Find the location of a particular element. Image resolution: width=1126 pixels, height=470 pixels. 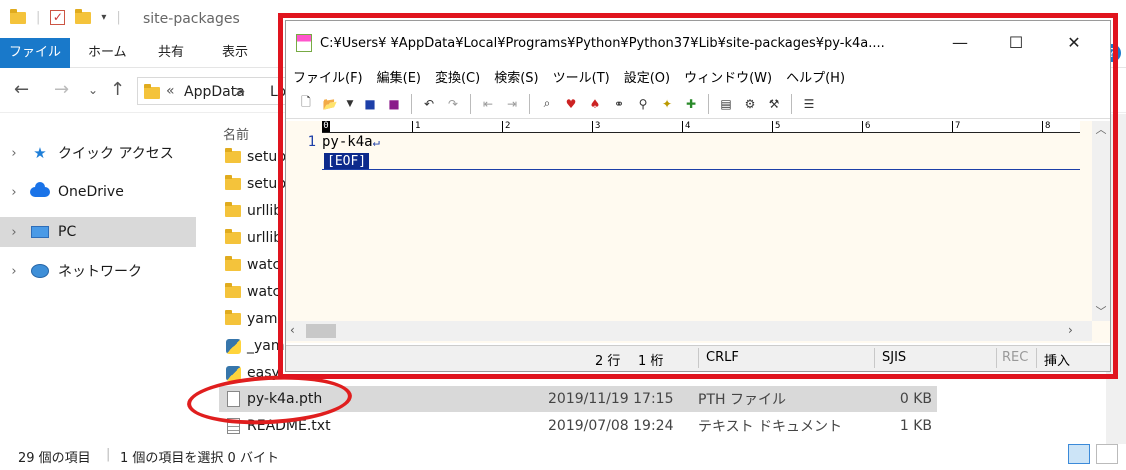

tab-home: ホーム is located at coordinates (107, 53).